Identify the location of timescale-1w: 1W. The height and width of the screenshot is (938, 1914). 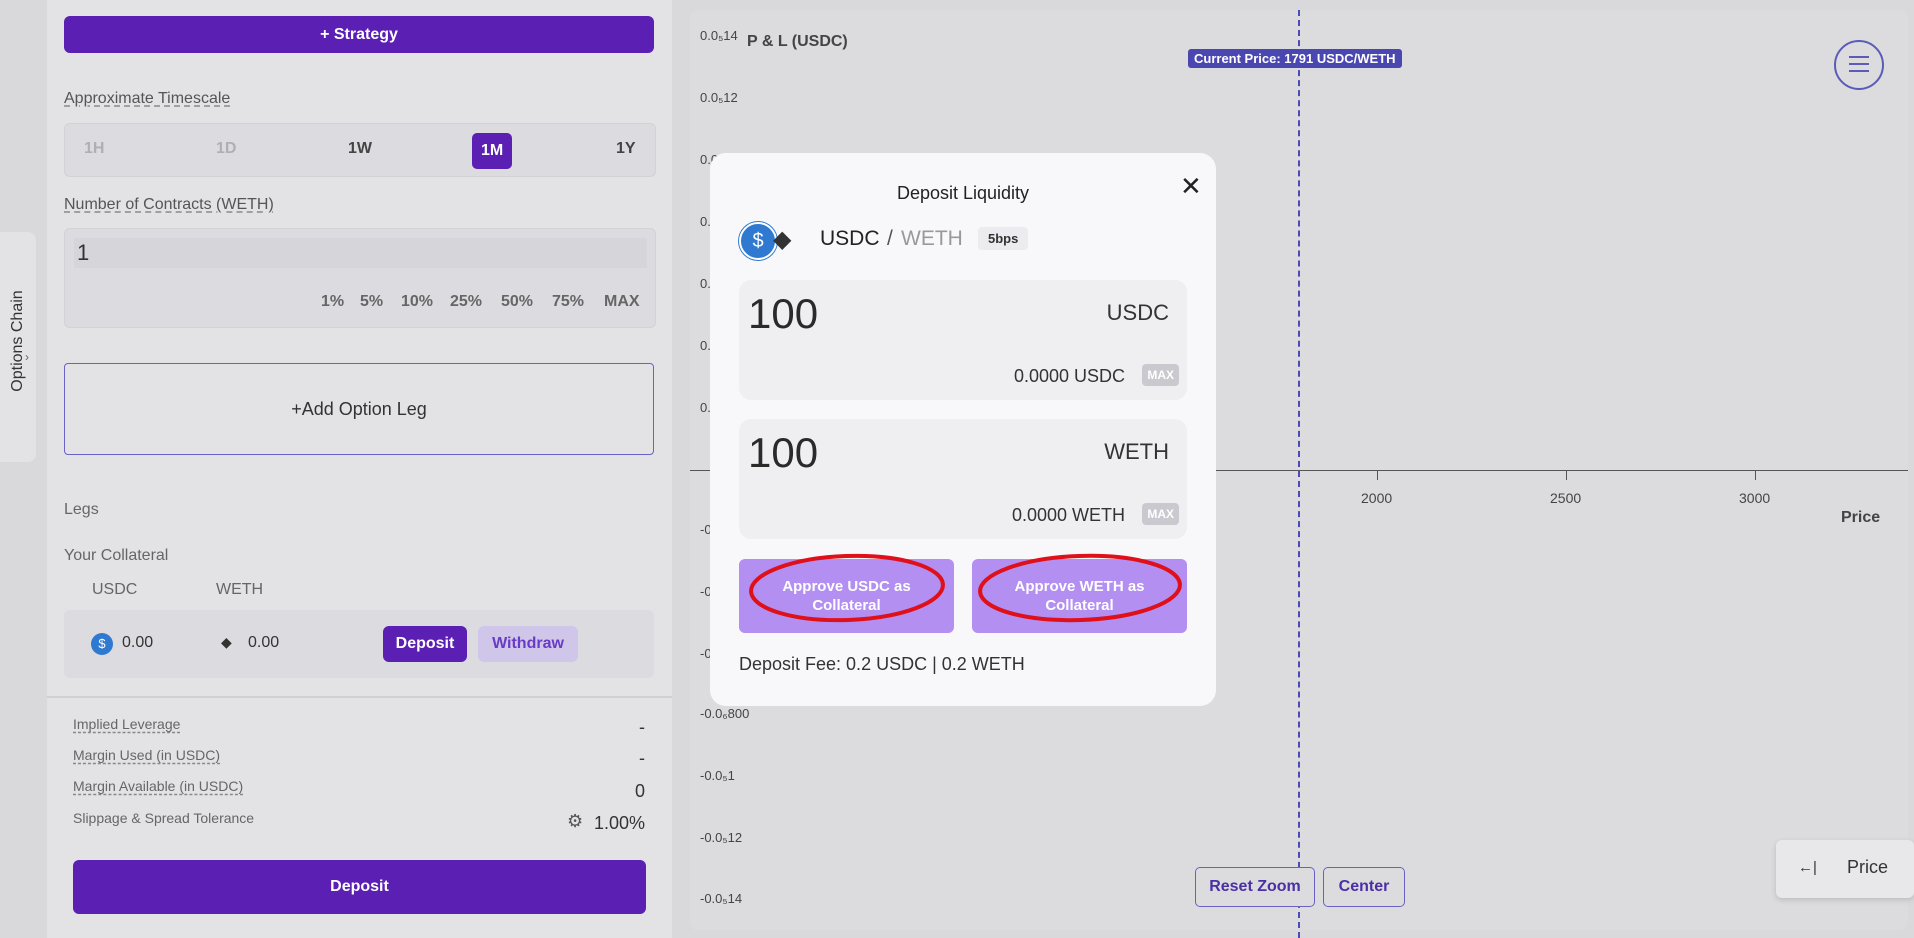
(360, 149).